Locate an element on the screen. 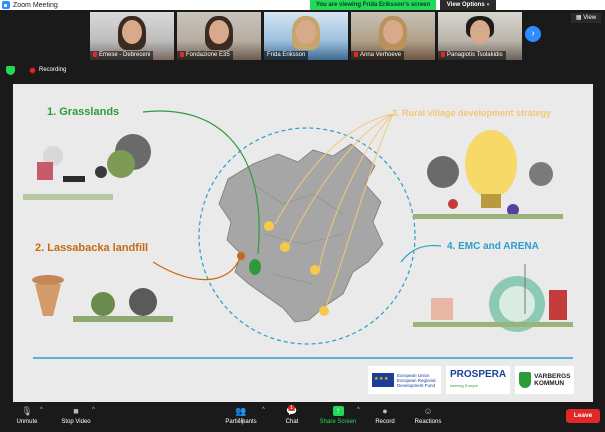 The height and width of the screenshot is (432, 605). participant-name-text: Fondazione E35 is located at coordinates (208, 55).